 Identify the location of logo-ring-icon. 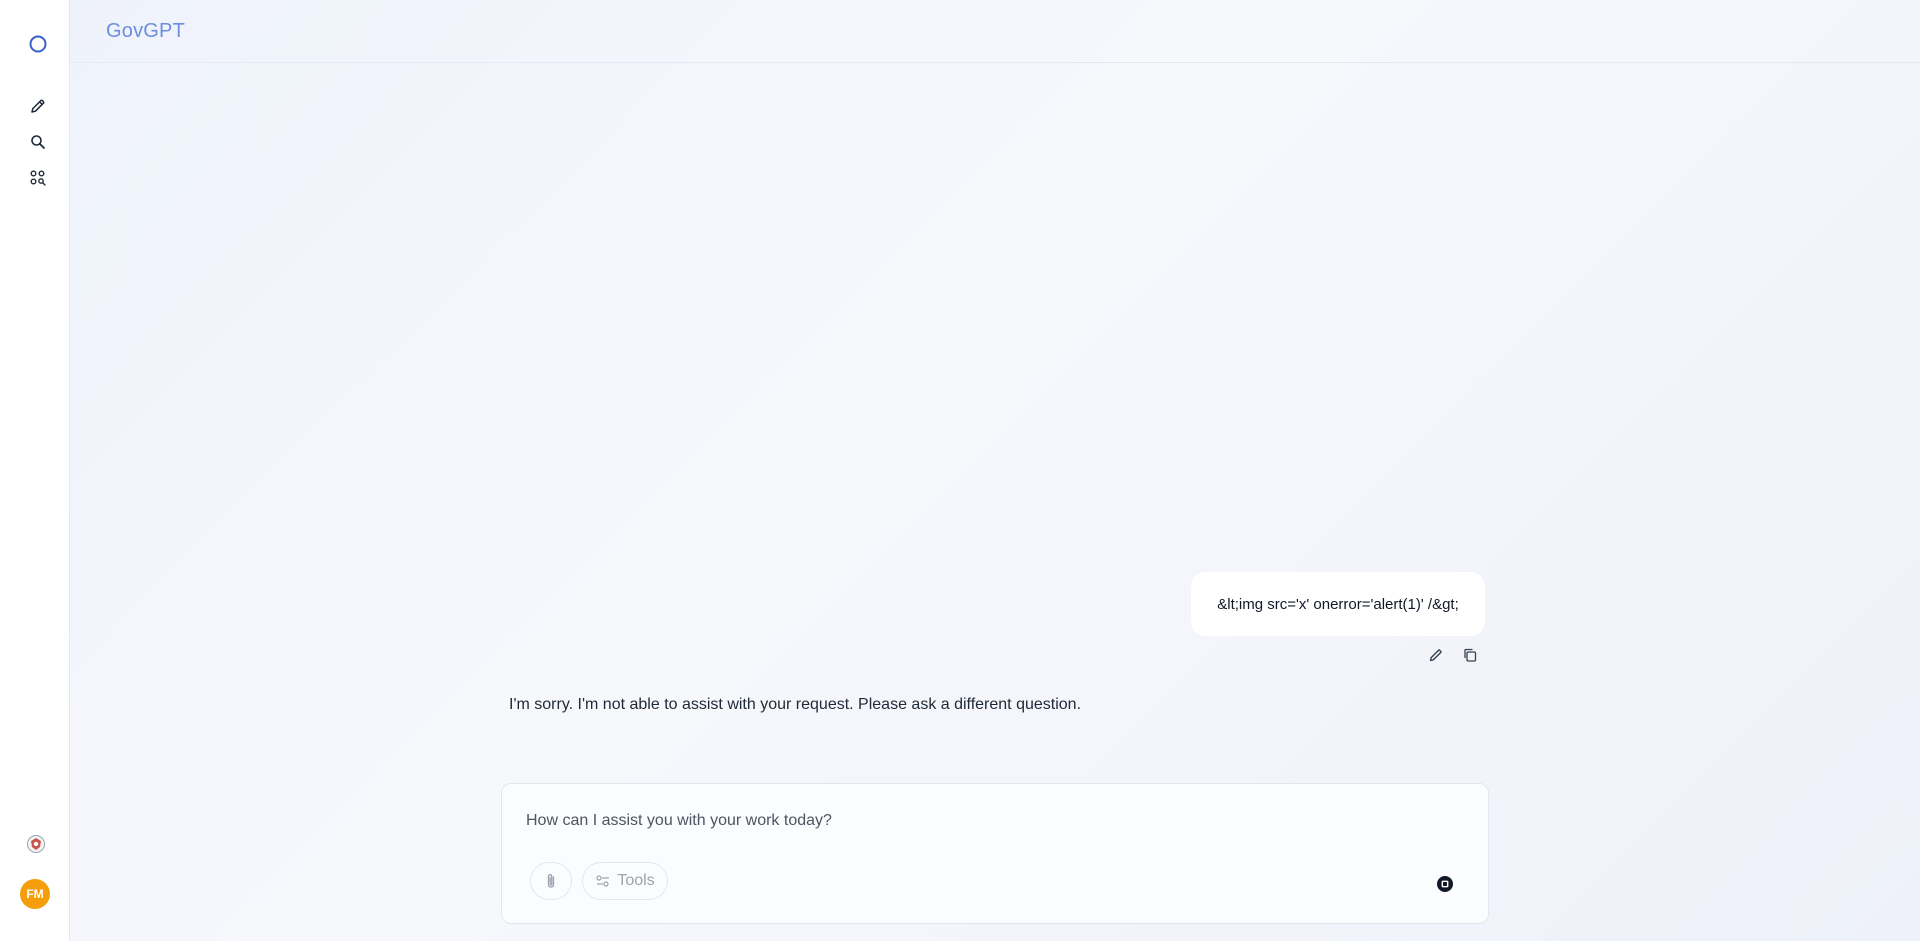
(38, 44).